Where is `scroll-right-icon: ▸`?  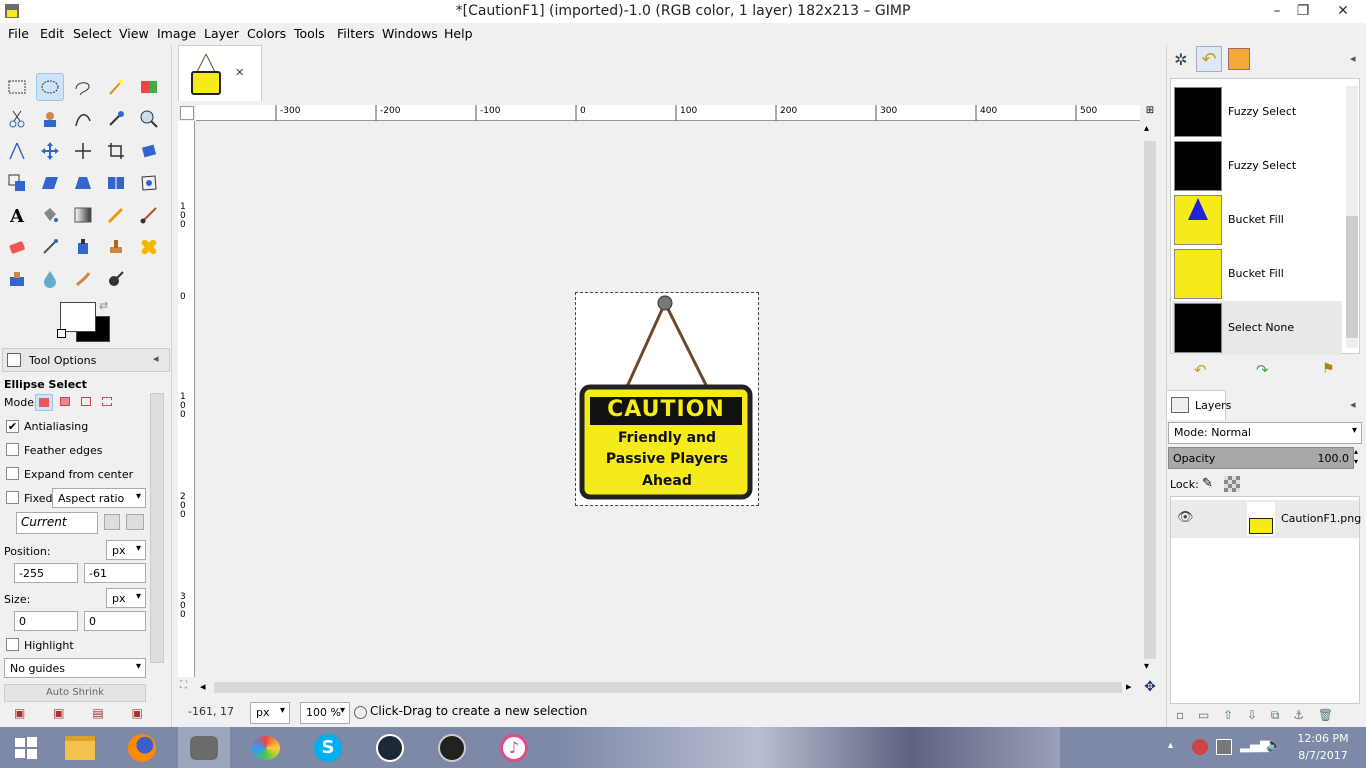
scroll-right-icon: ▸ is located at coordinates (1129, 686).